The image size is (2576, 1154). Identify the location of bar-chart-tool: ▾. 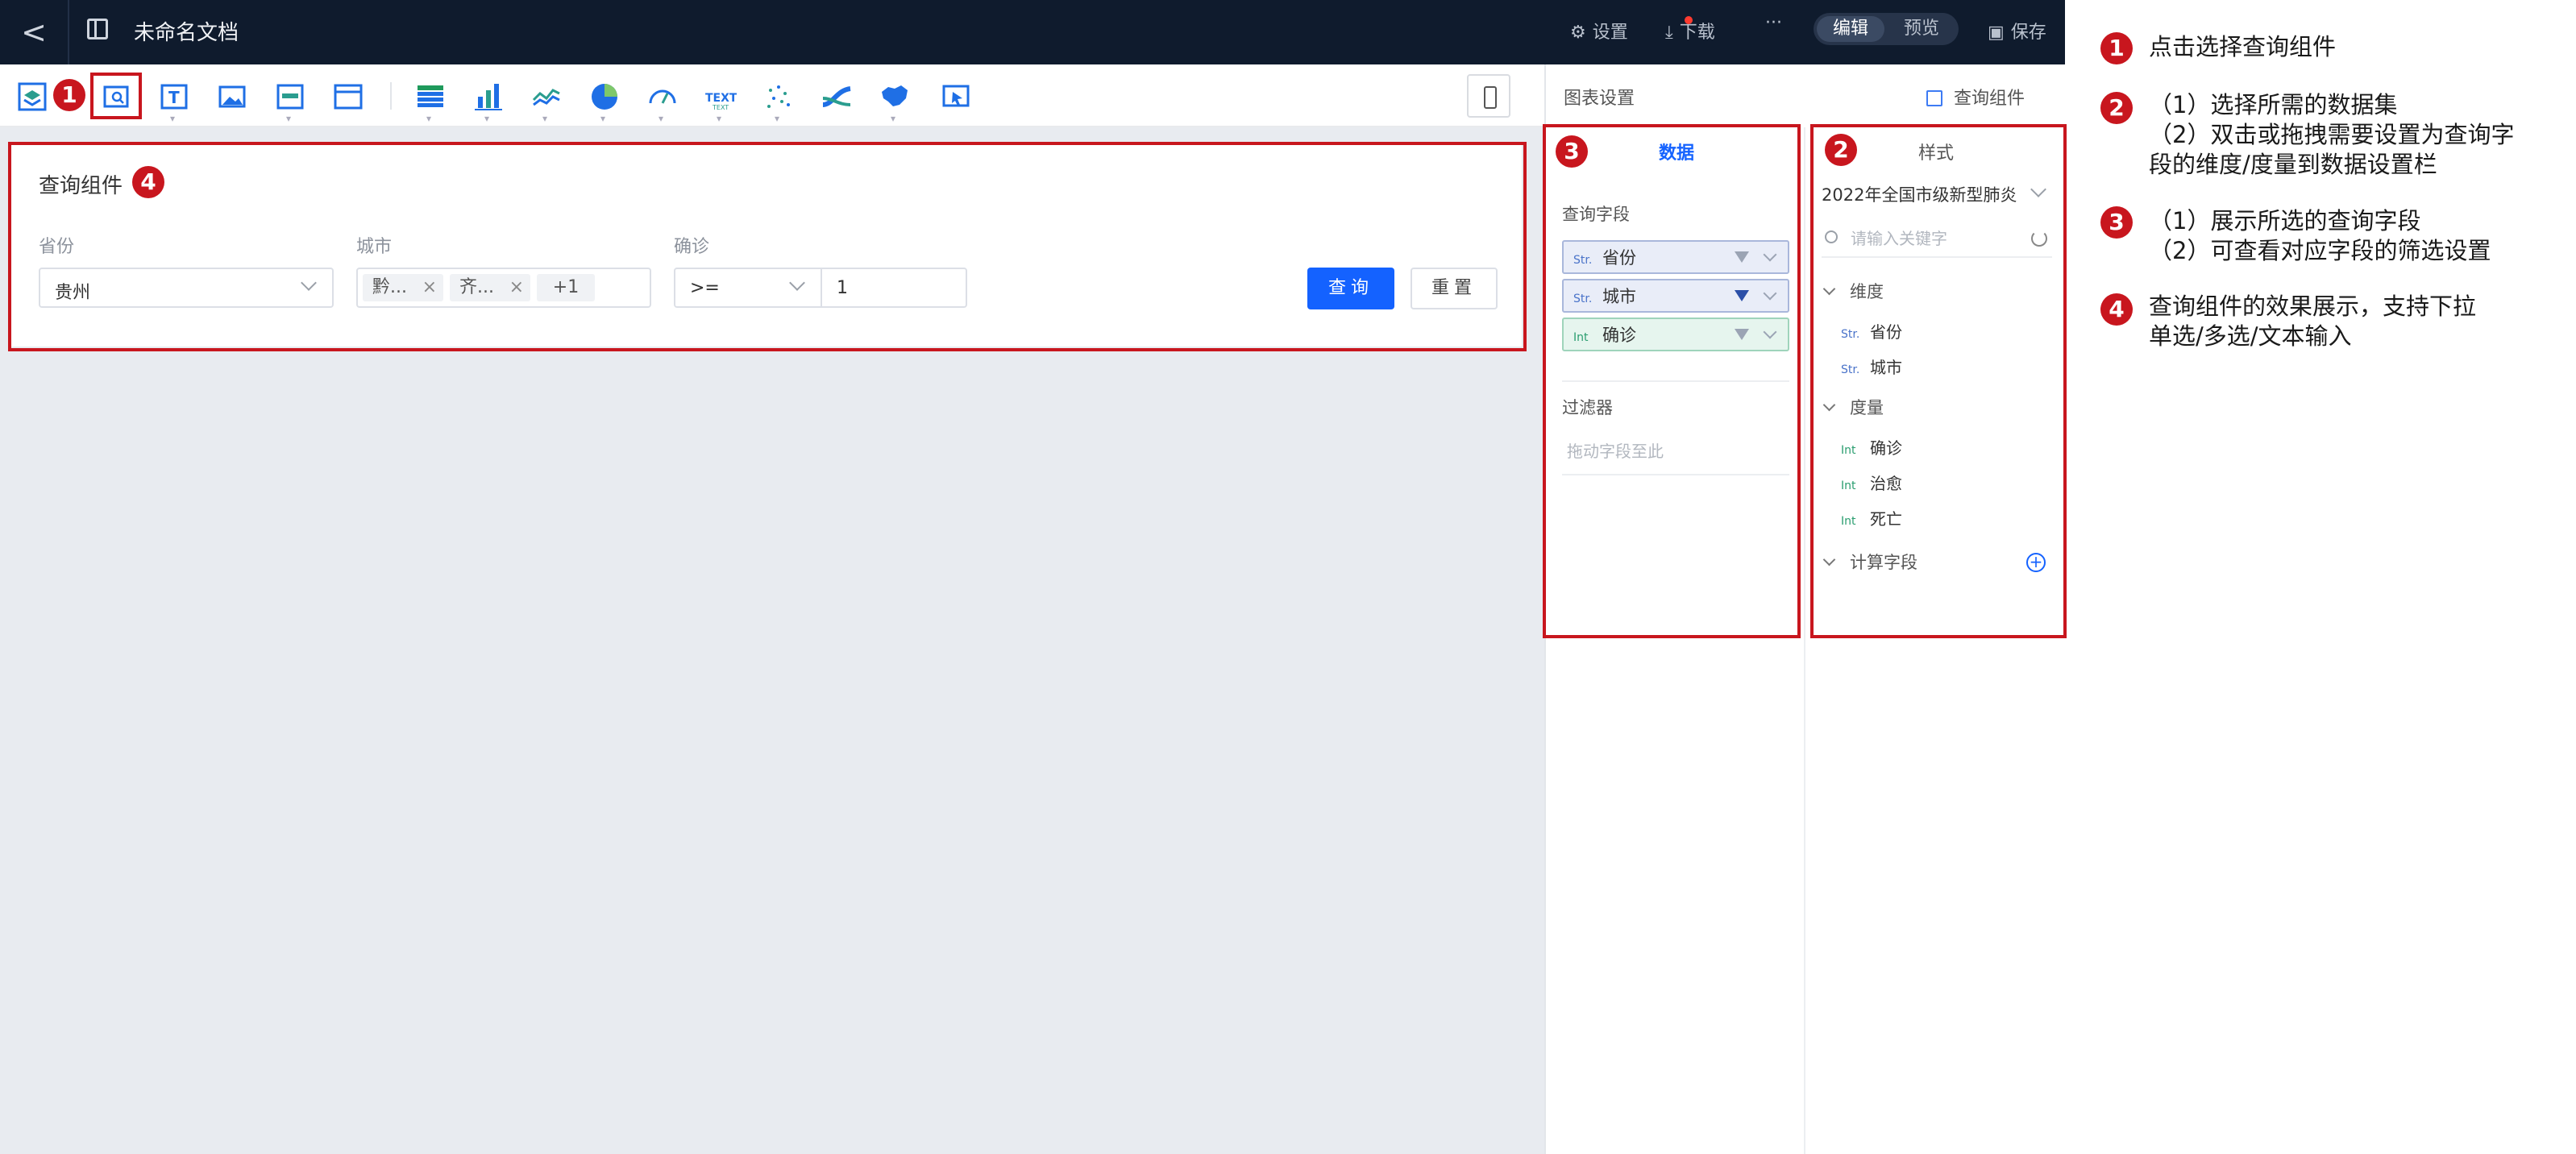
(488, 102).